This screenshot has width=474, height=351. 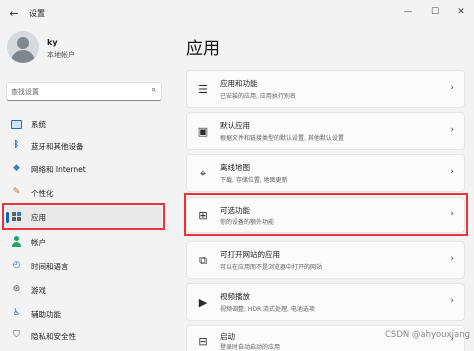 I want to click on apps-icon, so click(x=16, y=216).